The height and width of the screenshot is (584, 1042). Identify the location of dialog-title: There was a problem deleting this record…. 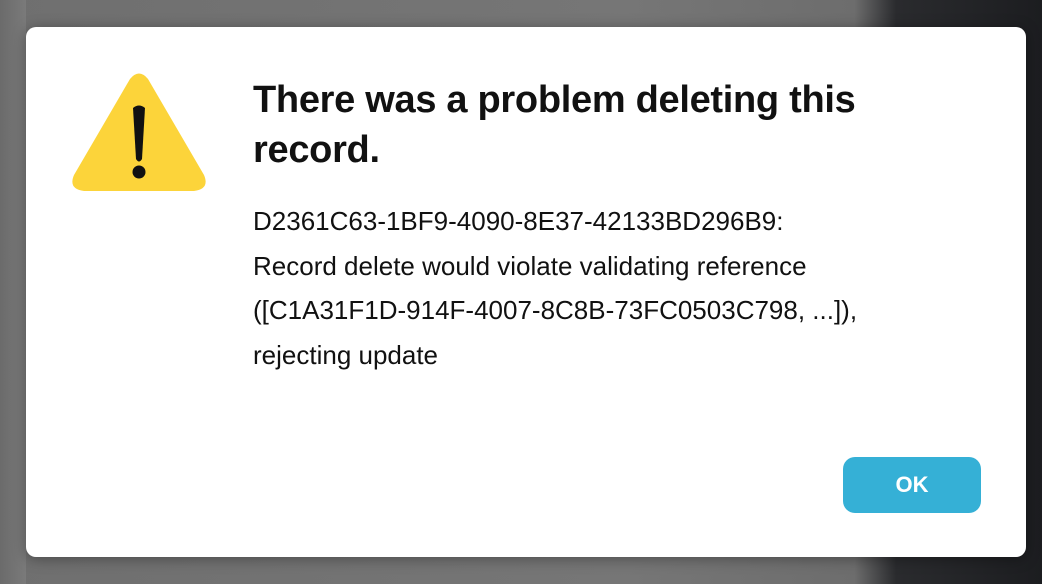
(554, 125).